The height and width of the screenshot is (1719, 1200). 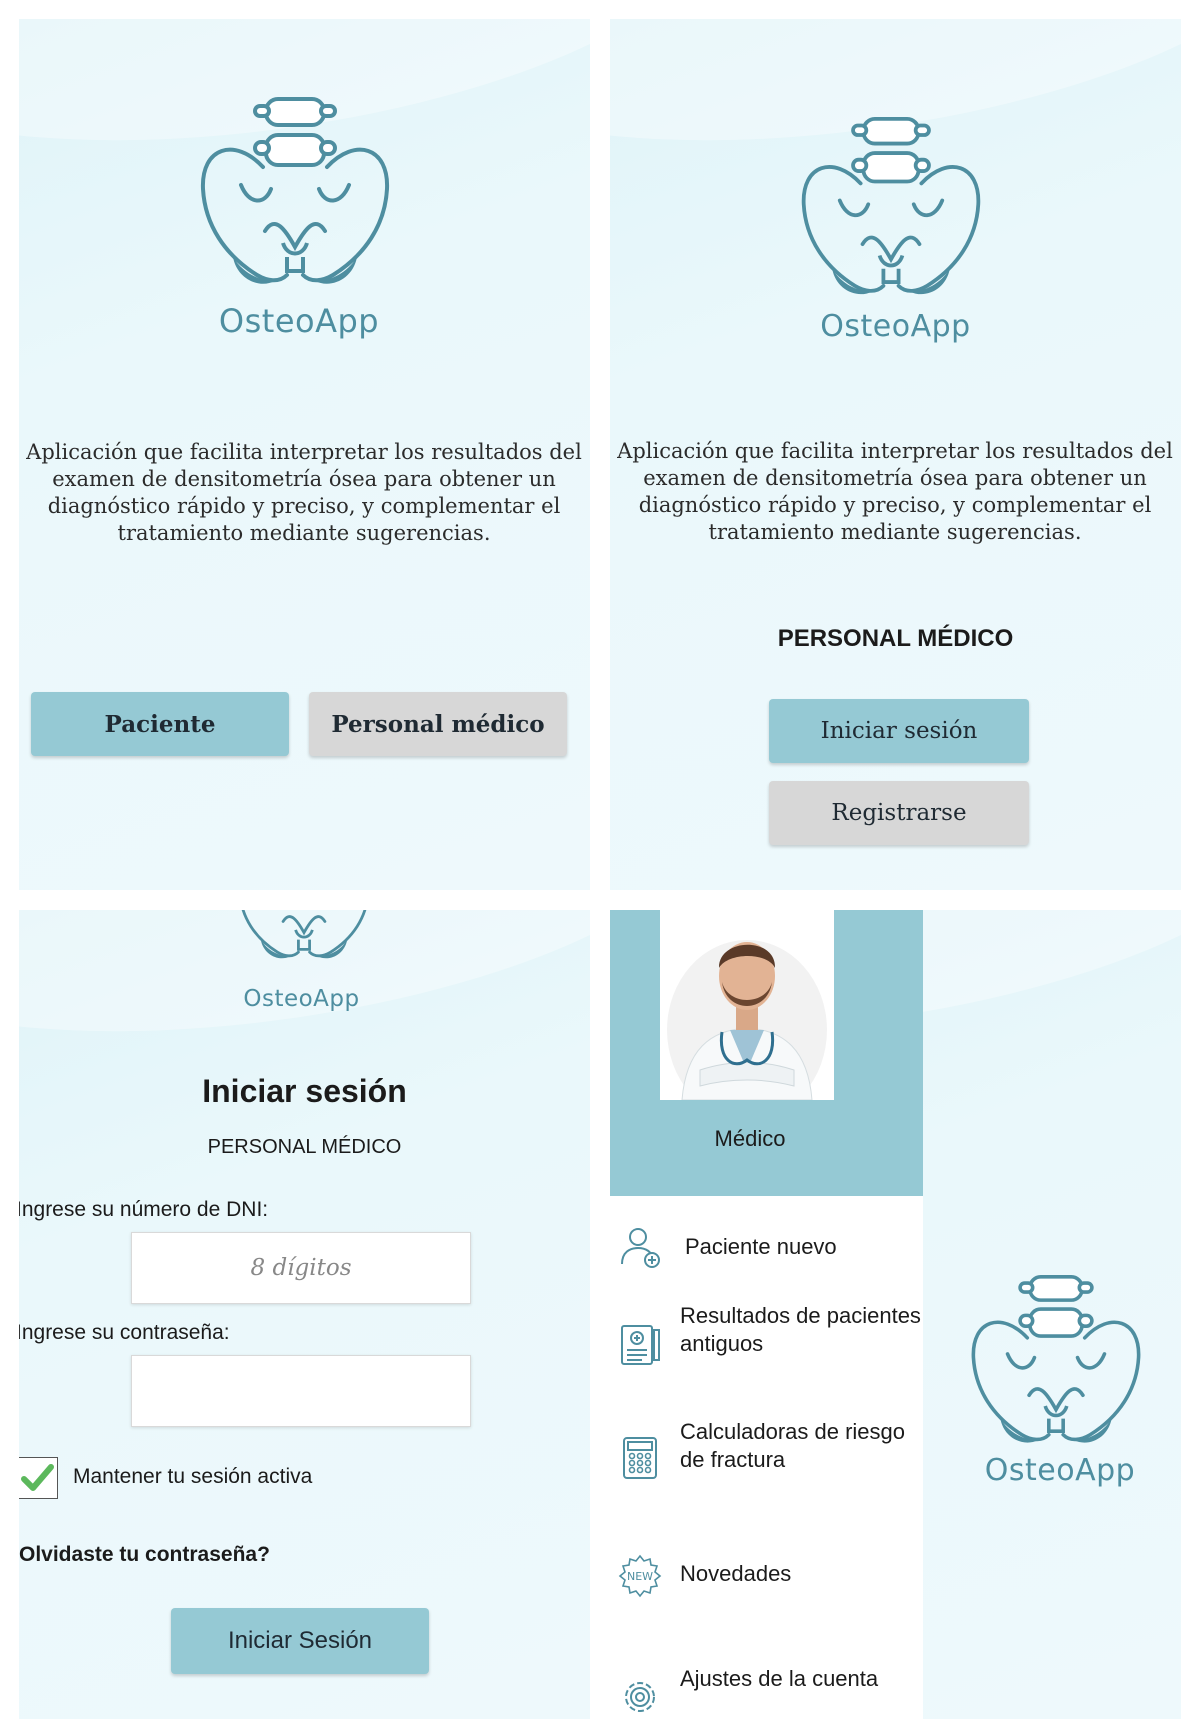 I want to click on clipboard-icon, so click(x=640, y=1345).